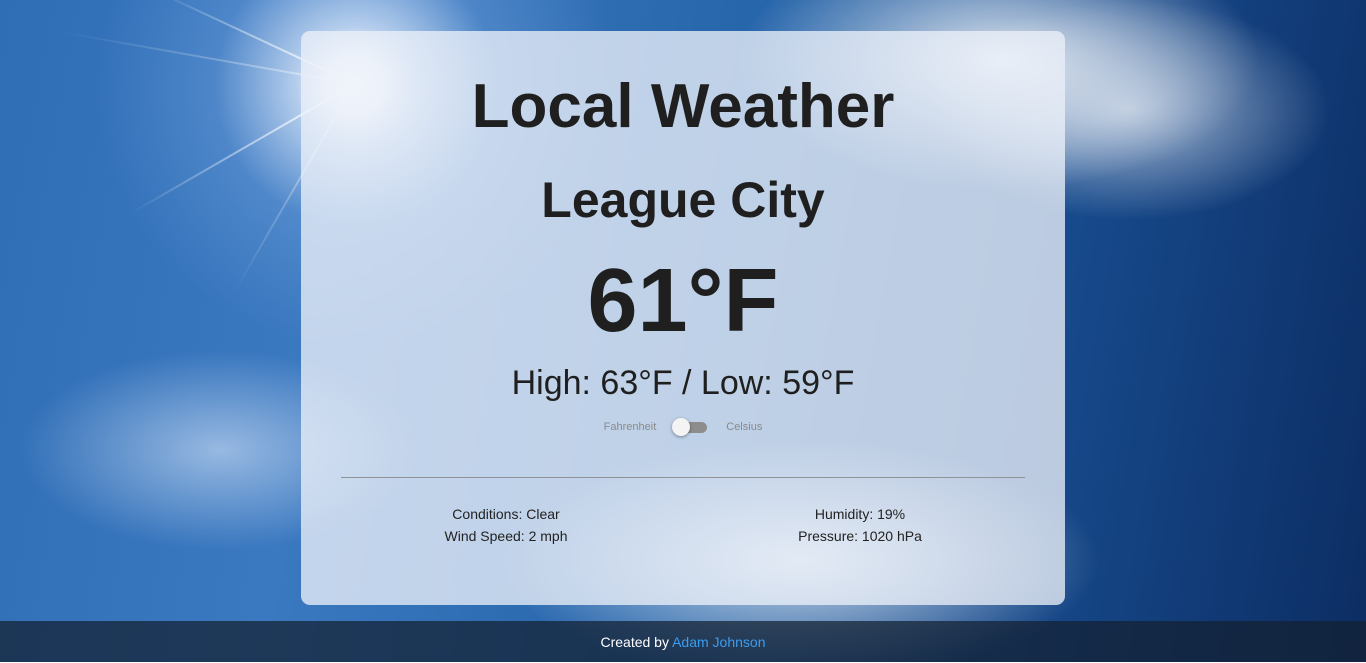  Describe the element at coordinates (683, 200) in the screenshot. I see `city-name: League City` at that location.